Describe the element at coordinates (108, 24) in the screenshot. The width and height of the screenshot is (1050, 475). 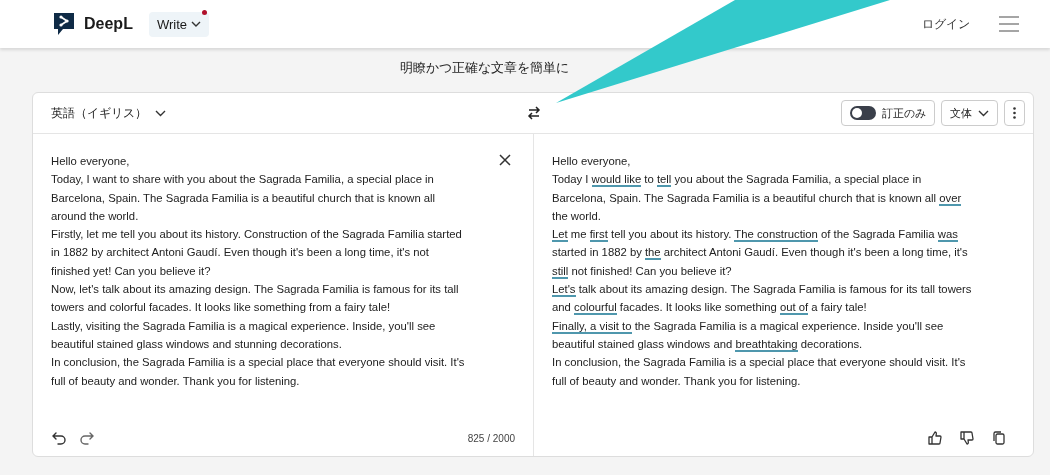
I see `brand-name: DeepL` at that location.